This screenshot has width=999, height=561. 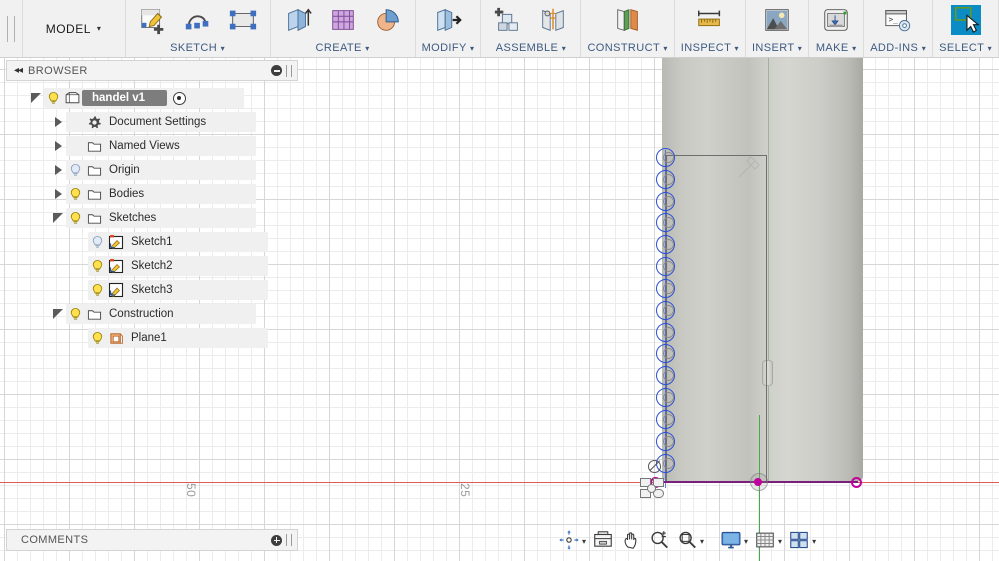 I want to click on tree-item-origin: Origin, so click(x=152, y=170).